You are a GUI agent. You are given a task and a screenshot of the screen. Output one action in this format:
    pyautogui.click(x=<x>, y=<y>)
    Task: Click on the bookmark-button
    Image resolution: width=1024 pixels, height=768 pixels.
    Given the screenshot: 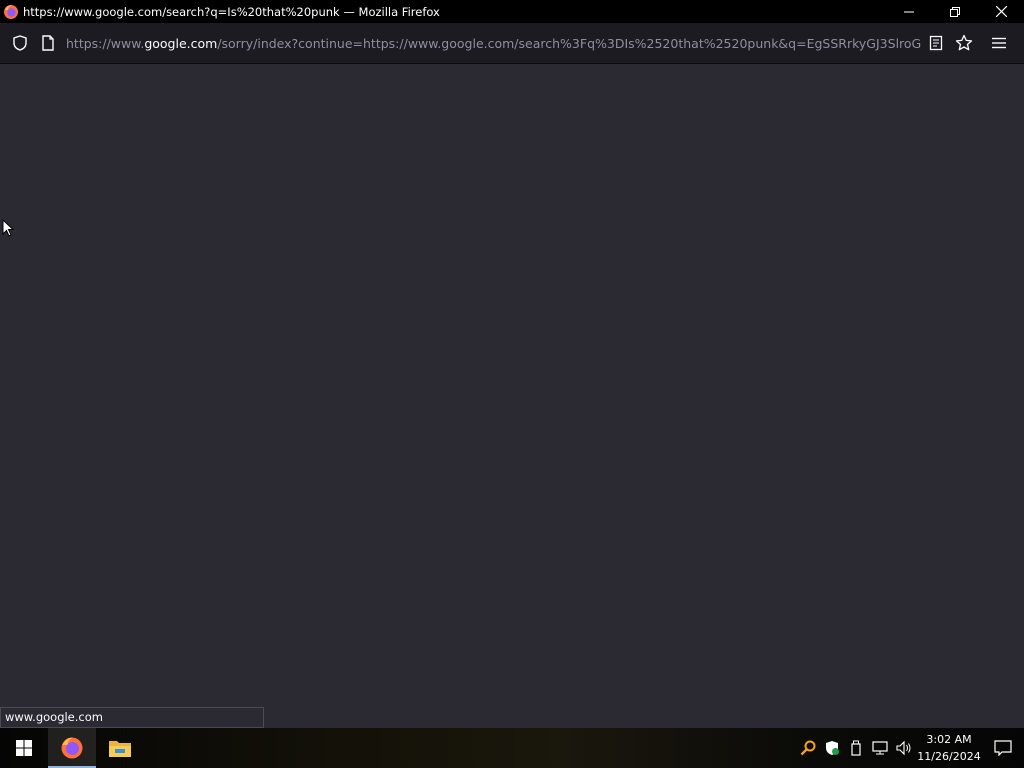 What is the action you would take?
    pyautogui.click(x=964, y=43)
    